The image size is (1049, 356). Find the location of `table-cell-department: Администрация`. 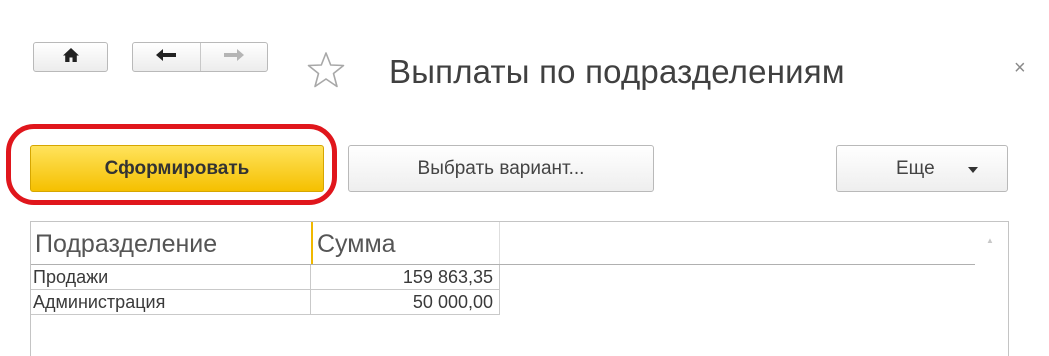

table-cell-department: Администрация is located at coordinates (171, 302).